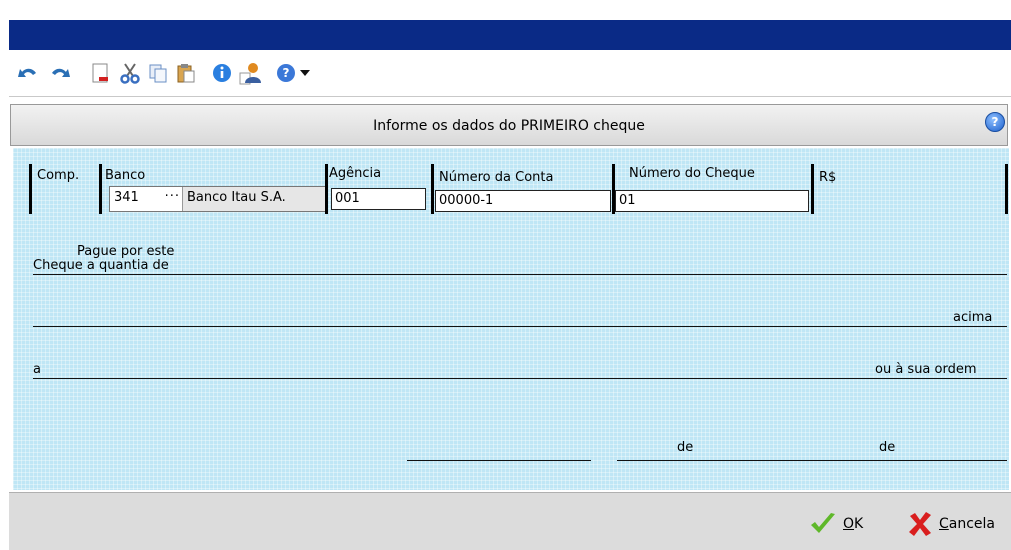 The width and height of the screenshot is (1011, 550). I want to click on toolbar: ?, so click(510, 73).